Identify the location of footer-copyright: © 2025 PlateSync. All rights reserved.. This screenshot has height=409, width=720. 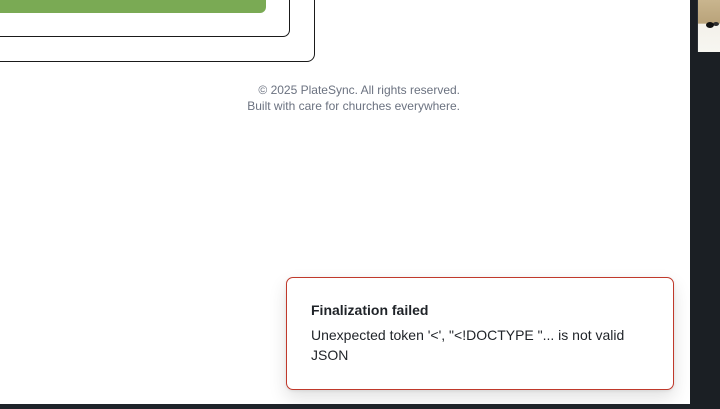
(359, 90).